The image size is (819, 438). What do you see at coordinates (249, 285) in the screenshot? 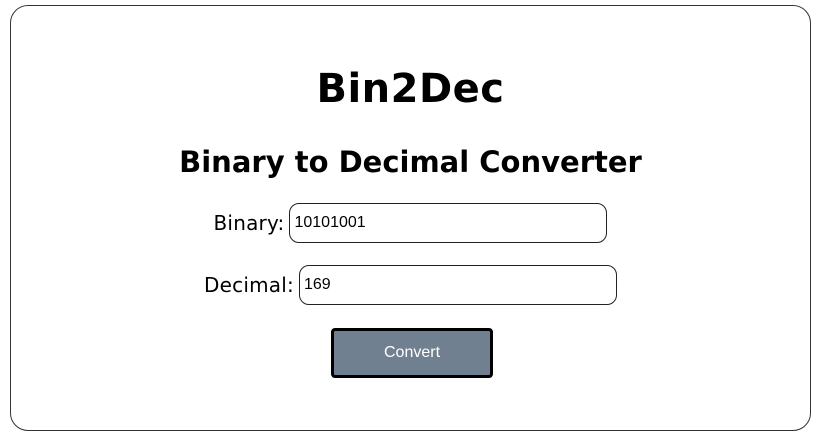
I see `decimal-label: Decimal:` at bounding box center [249, 285].